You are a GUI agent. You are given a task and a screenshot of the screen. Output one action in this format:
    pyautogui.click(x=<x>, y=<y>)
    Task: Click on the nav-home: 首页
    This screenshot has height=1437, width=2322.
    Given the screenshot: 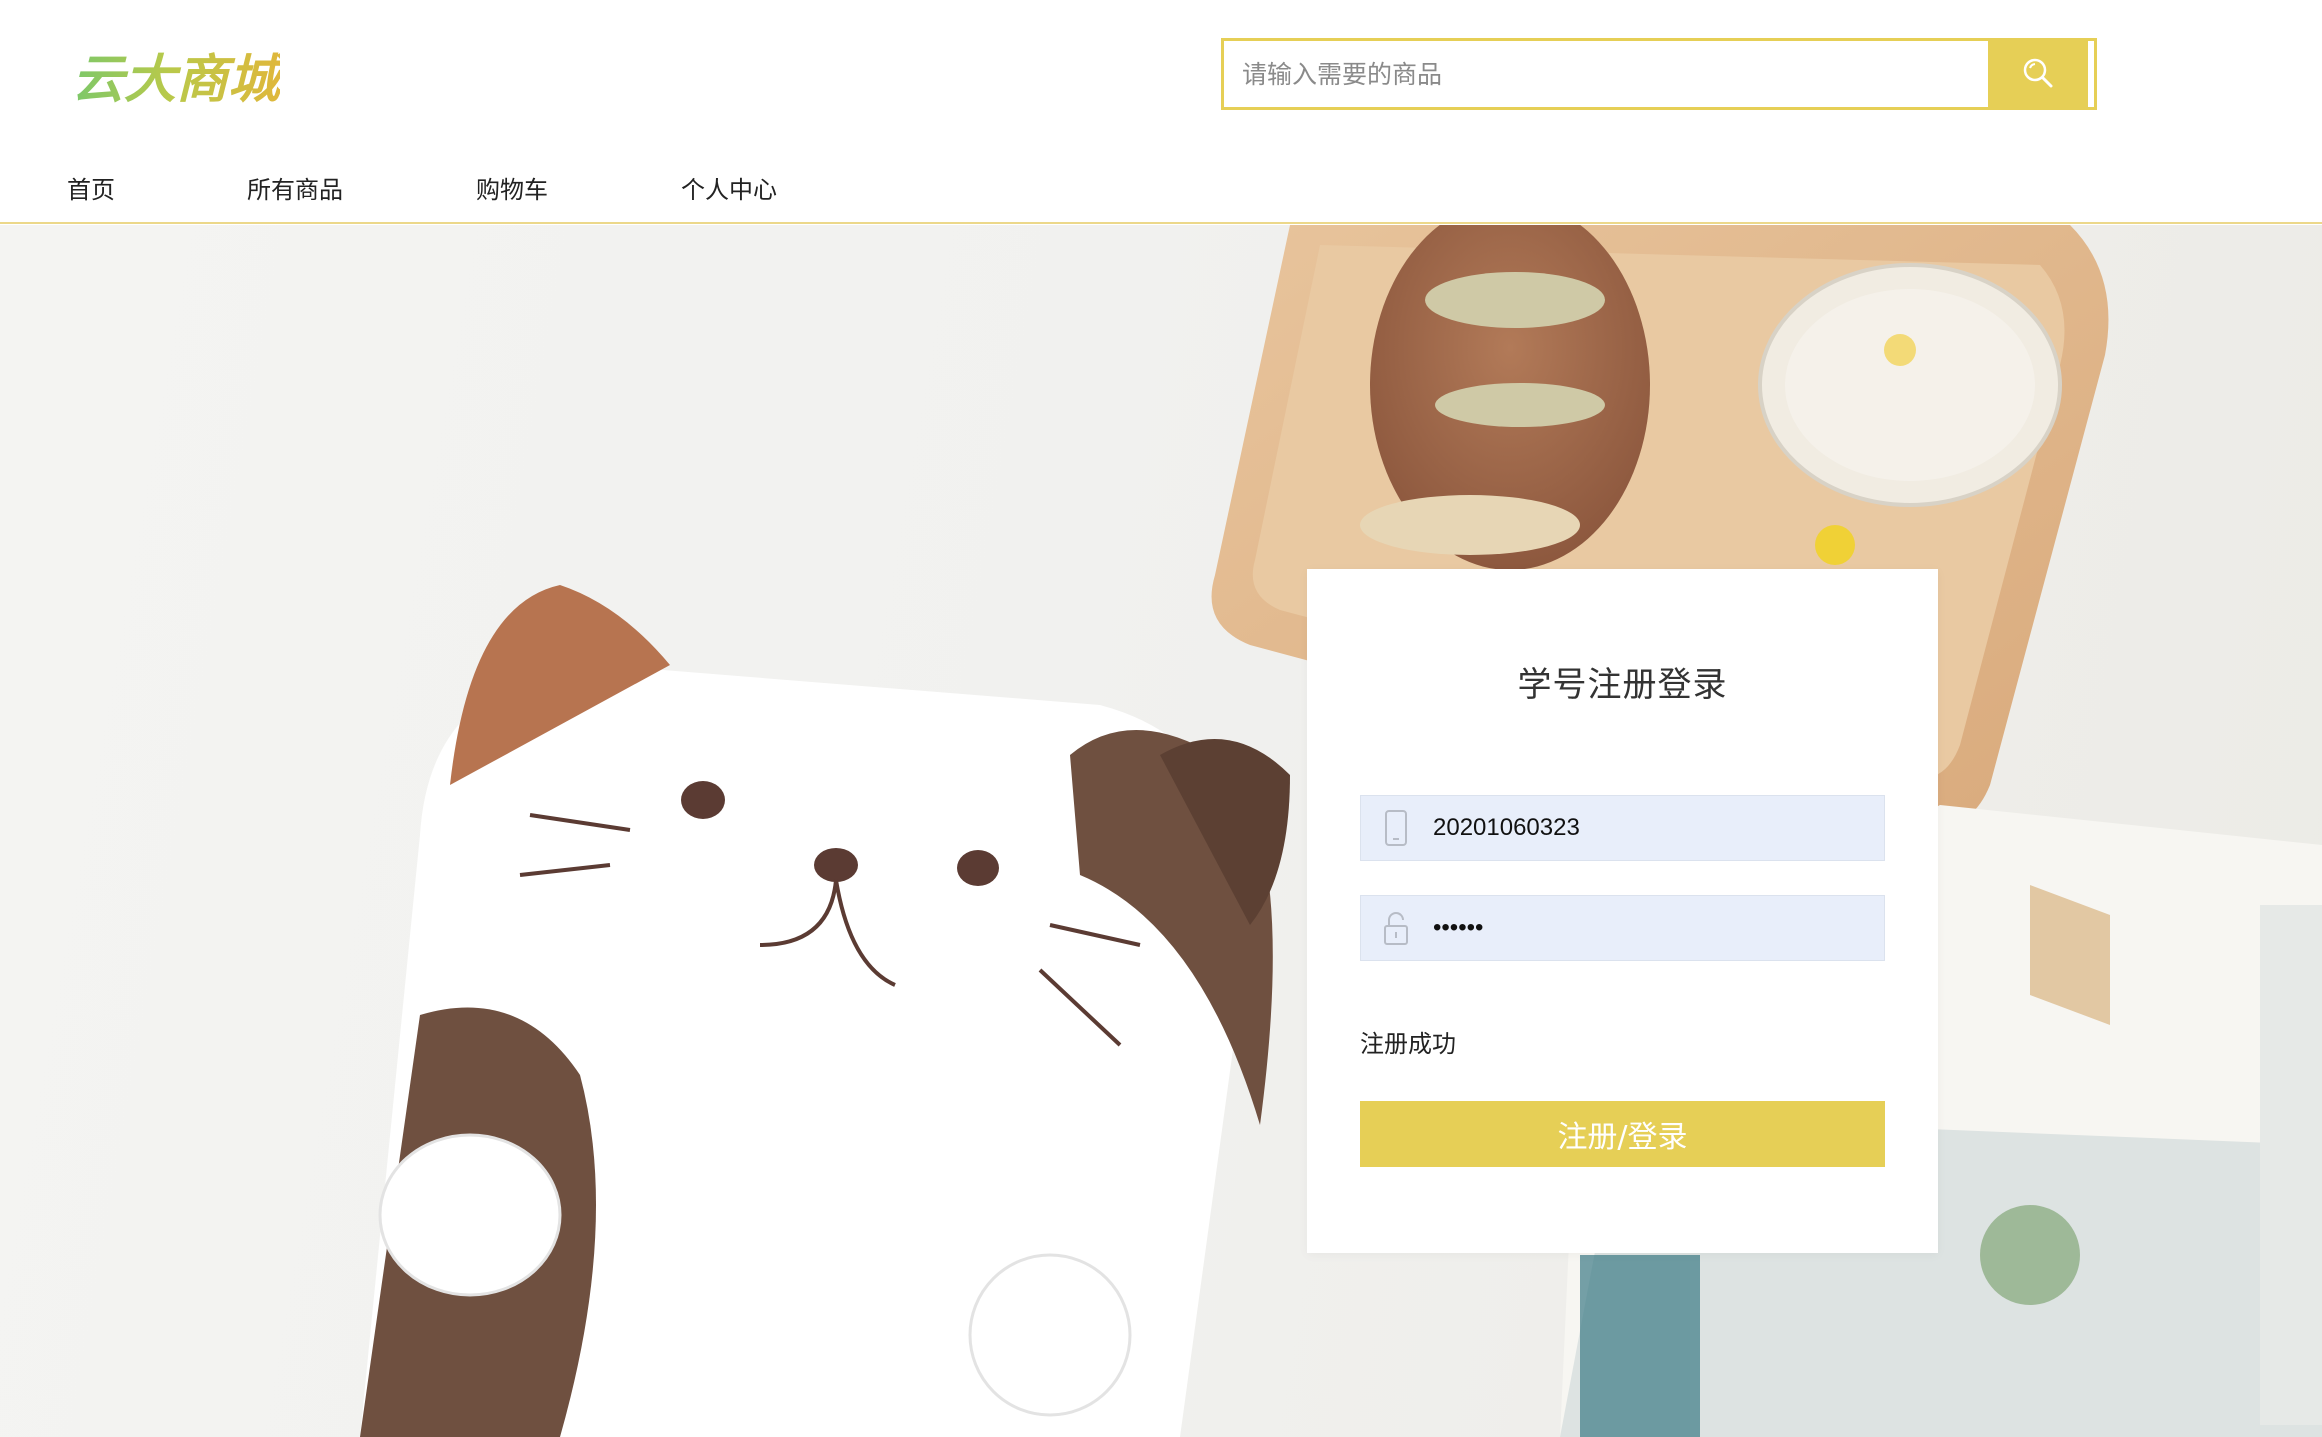 What is the action you would take?
    pyautogui.click(x=91, y=187)
    